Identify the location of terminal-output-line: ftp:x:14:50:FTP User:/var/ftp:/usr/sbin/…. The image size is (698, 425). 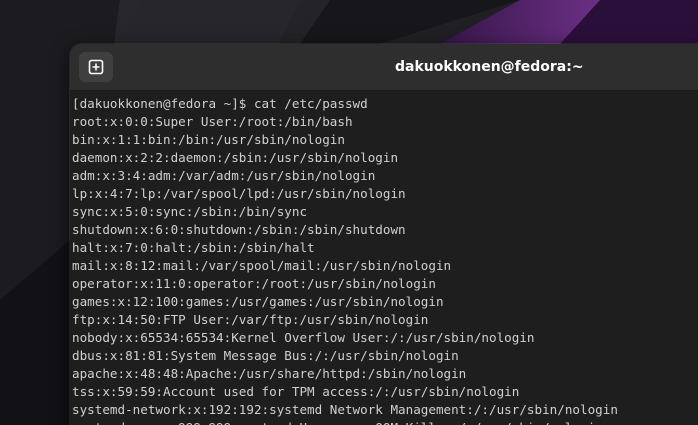
(250, 319).